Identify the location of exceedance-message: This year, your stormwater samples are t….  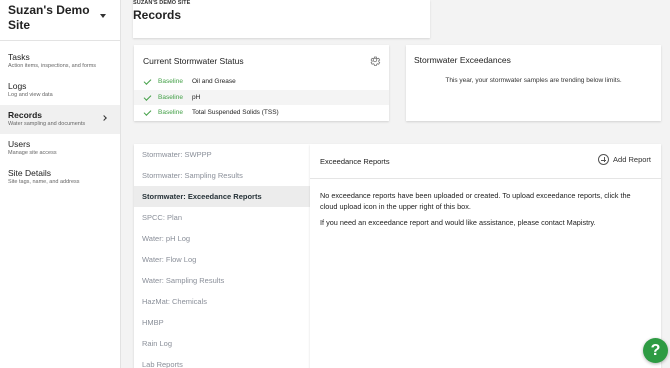
(533, 80).